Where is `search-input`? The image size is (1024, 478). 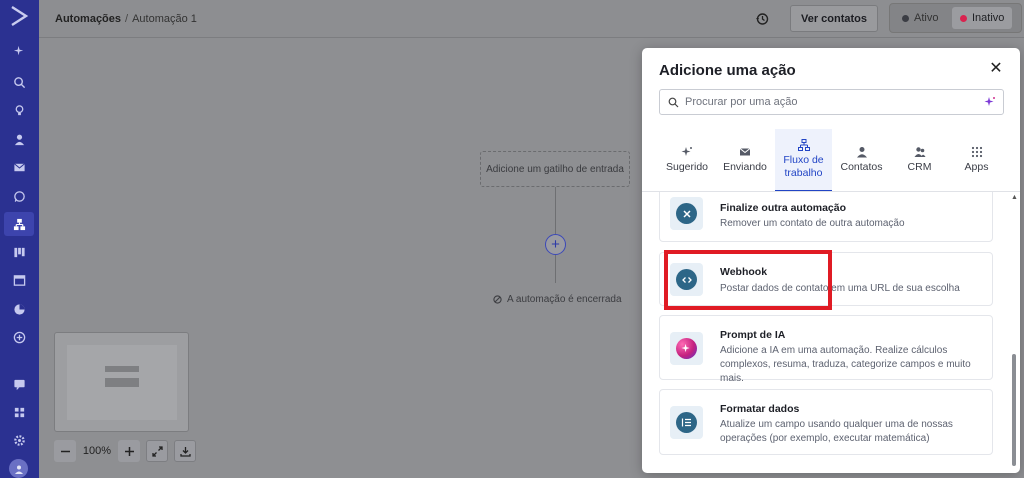 search-input is located at coordinates (830, 102).